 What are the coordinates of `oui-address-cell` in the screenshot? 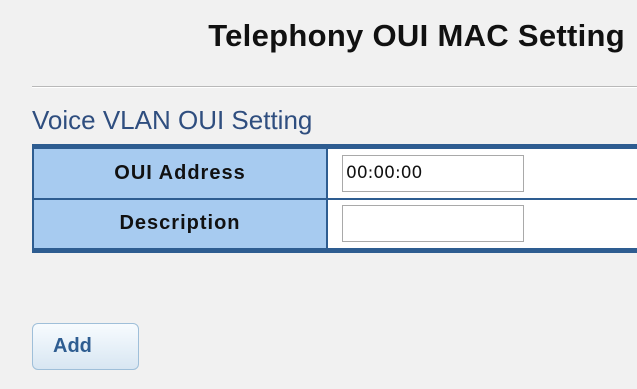 It's located at (482, 173).